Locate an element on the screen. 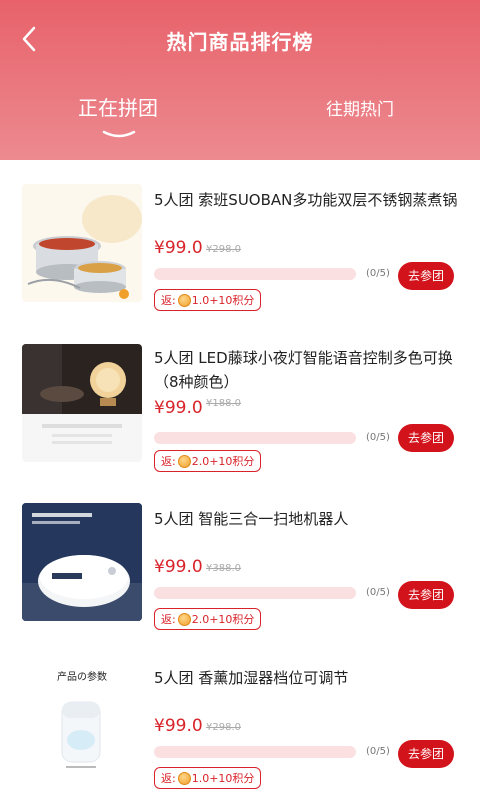 Image resolution: width=480 pixels, height=800 pixels. product-image: 产品の参数 is located at coordinates (82, 721).